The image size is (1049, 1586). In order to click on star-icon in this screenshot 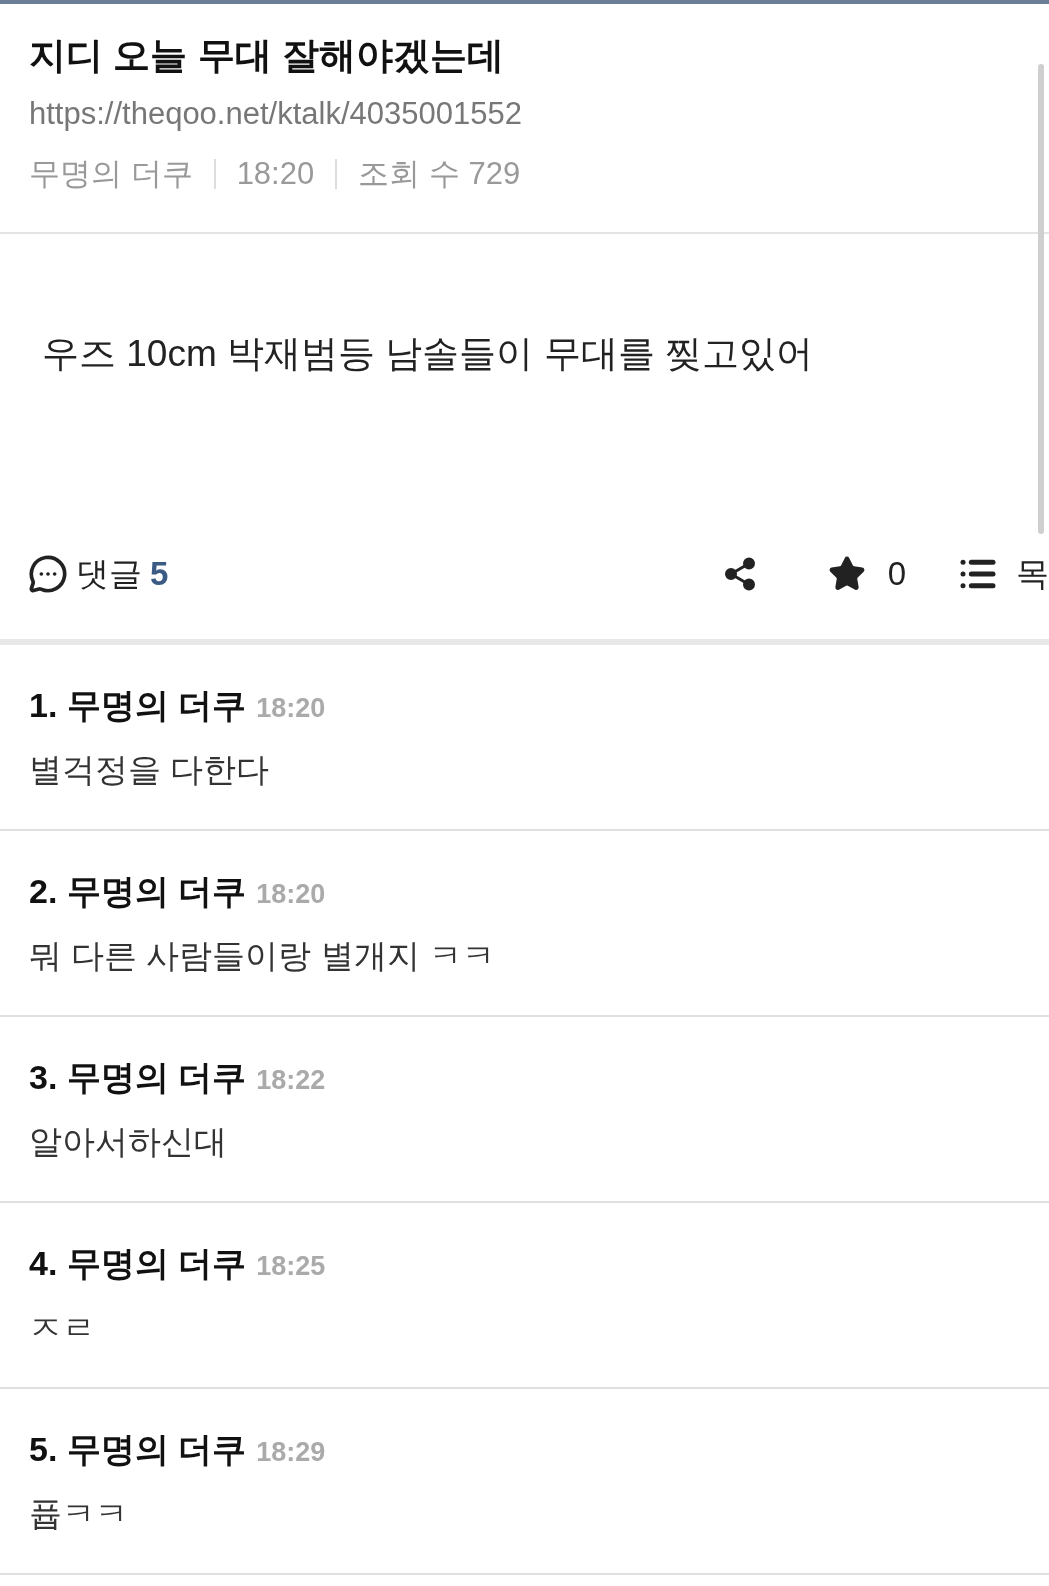, I will do `click(846, 574)`.